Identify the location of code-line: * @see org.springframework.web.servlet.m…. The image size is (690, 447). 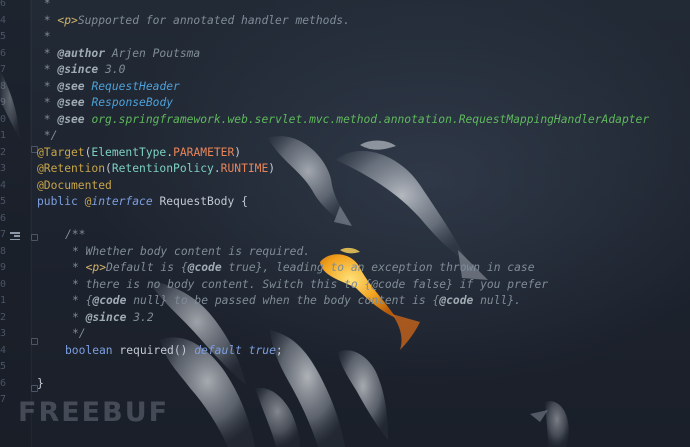
(343, 120).